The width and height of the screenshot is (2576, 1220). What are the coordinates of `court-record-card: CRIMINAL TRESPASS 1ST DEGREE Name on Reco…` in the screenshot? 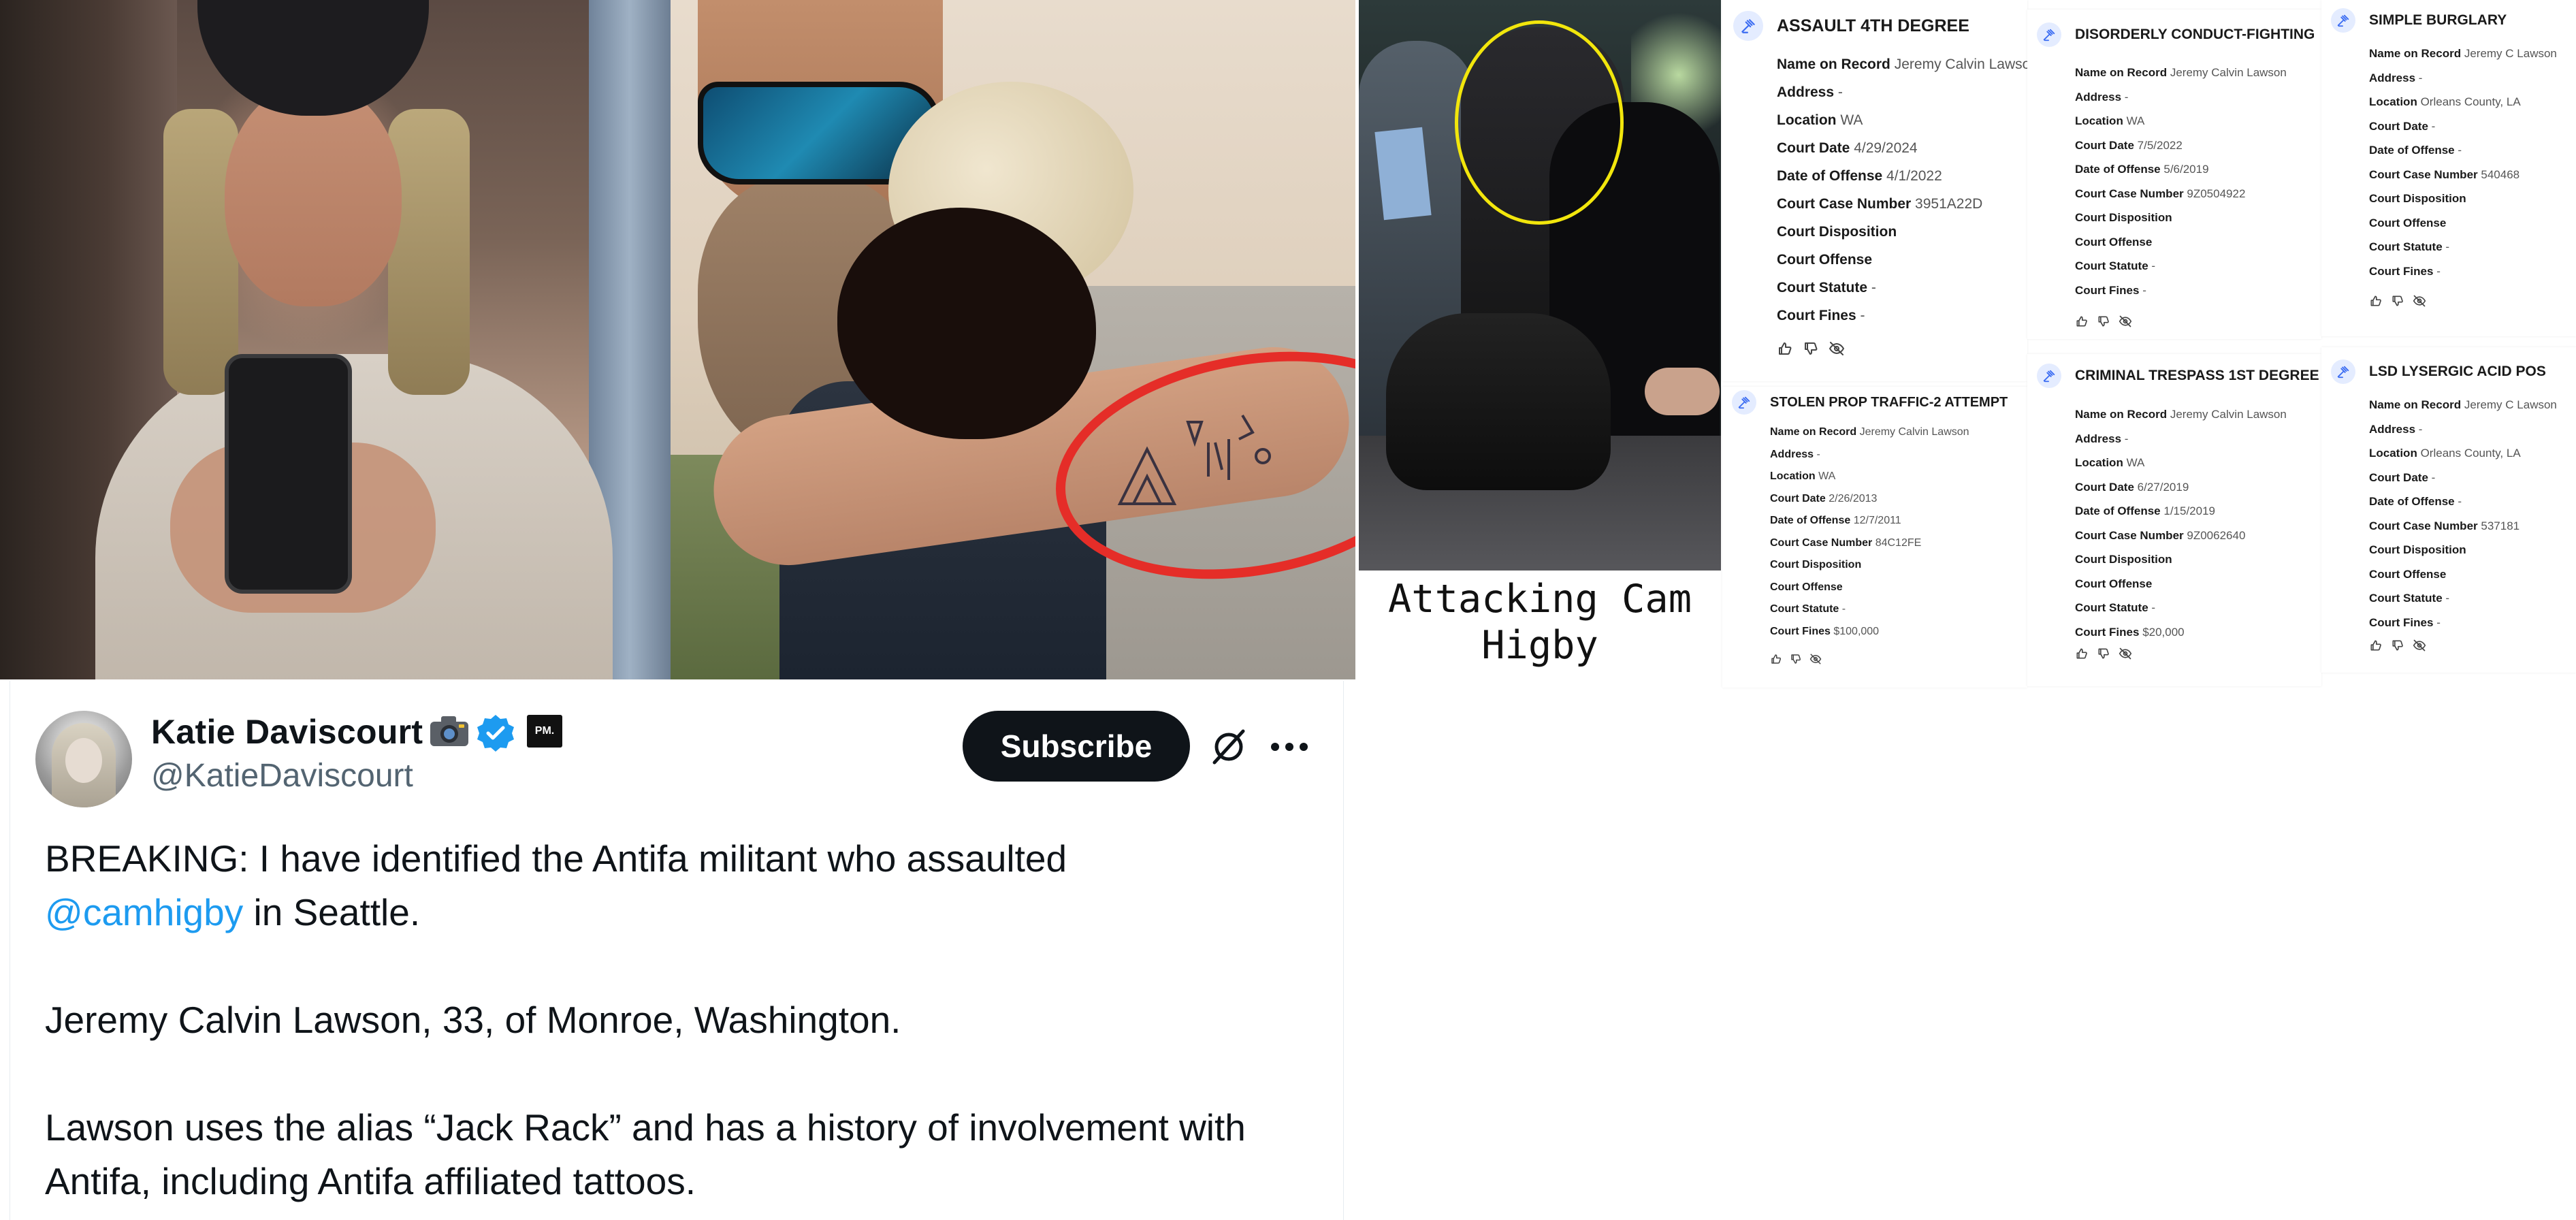 It's located at (2174, 520).